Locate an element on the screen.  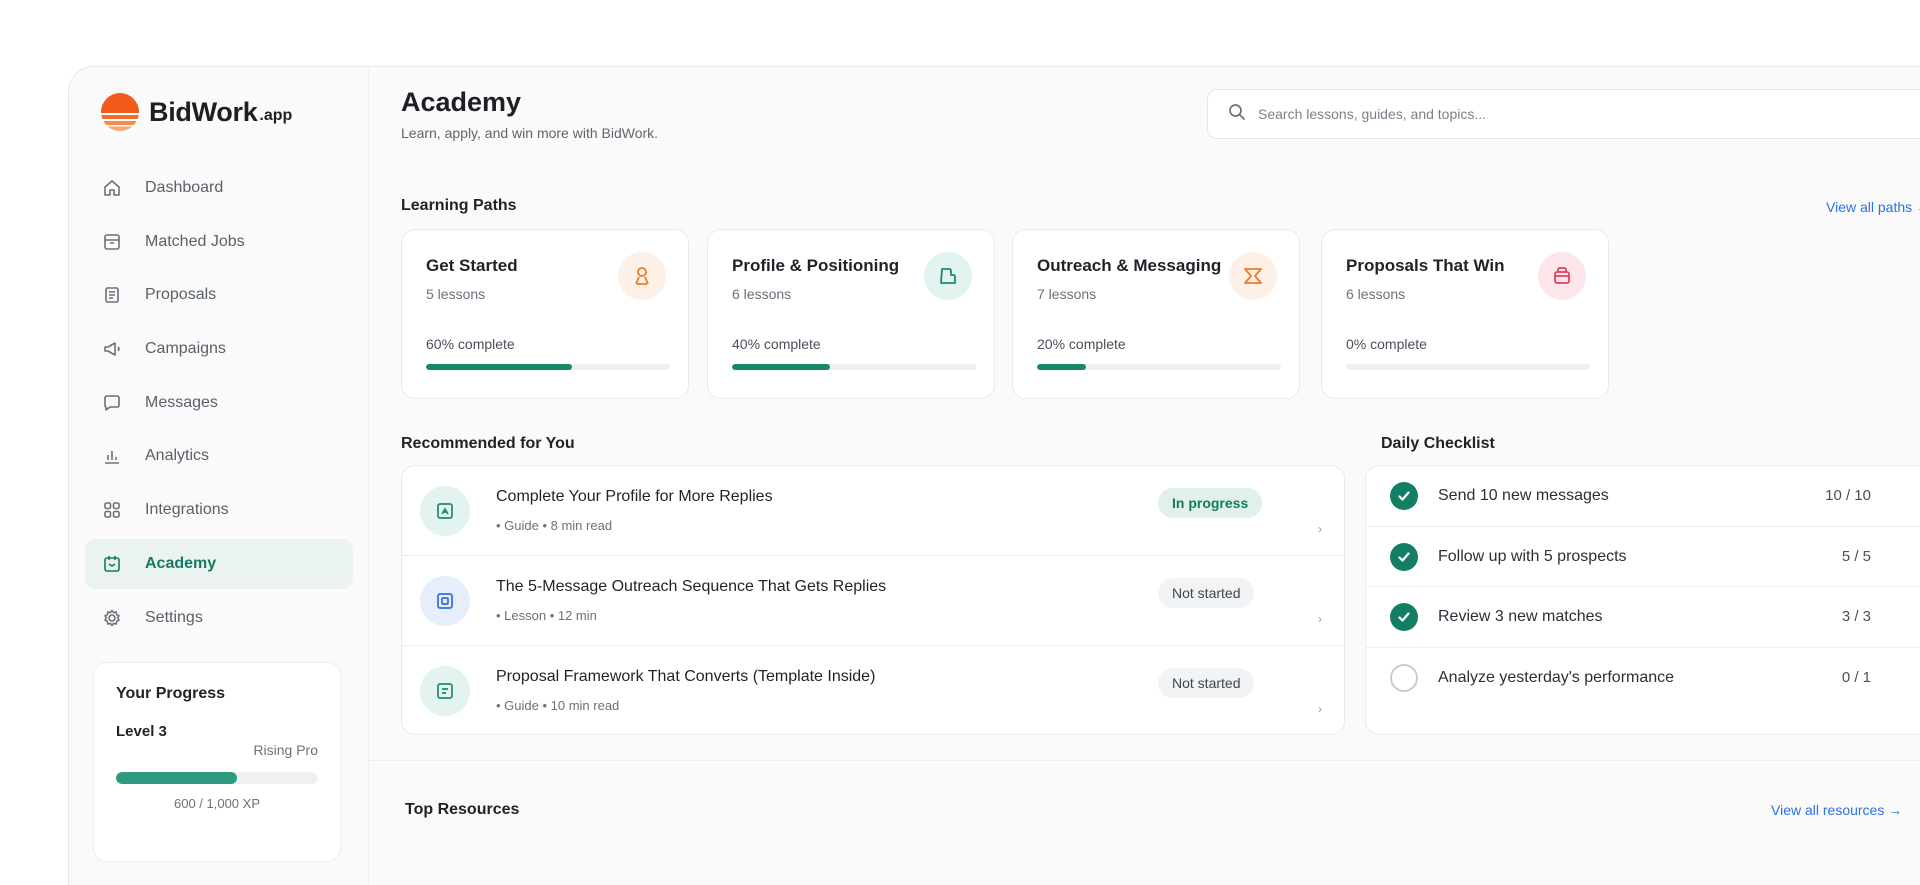
section-divider is located at coordinates (1144, 760).